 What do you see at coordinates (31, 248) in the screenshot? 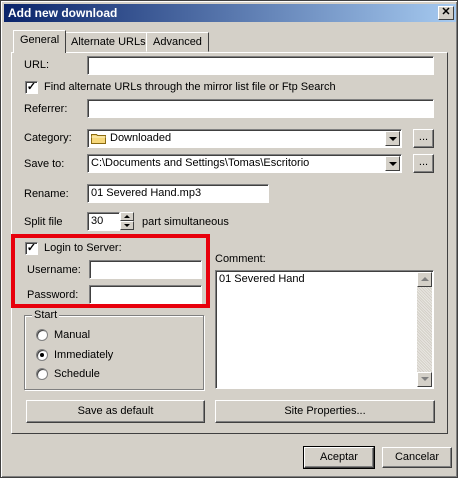
I see `login-checkbox: ✓` at bounding box center [31, 248].